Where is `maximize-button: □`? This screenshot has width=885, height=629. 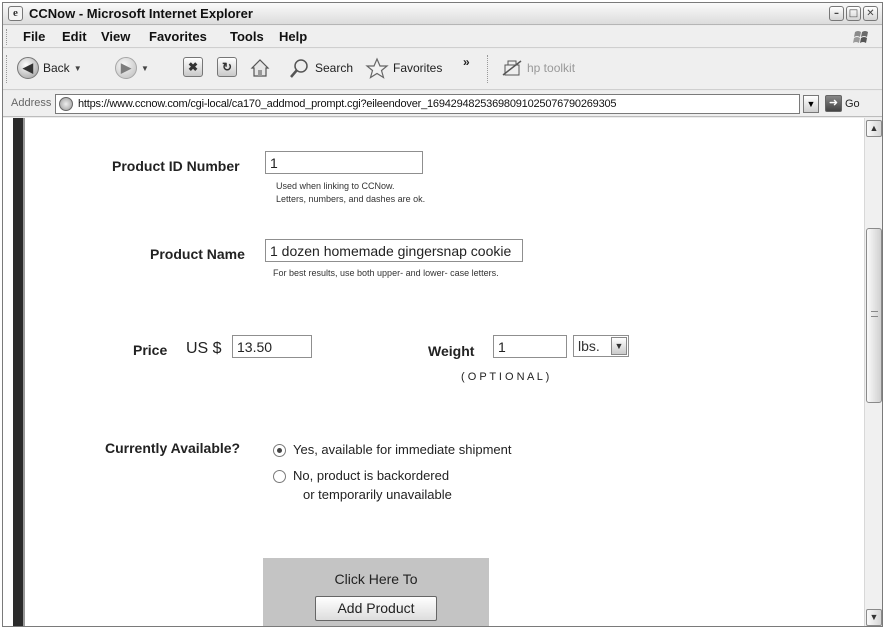
maximize-button: □ is located at coordinates (853, 13).